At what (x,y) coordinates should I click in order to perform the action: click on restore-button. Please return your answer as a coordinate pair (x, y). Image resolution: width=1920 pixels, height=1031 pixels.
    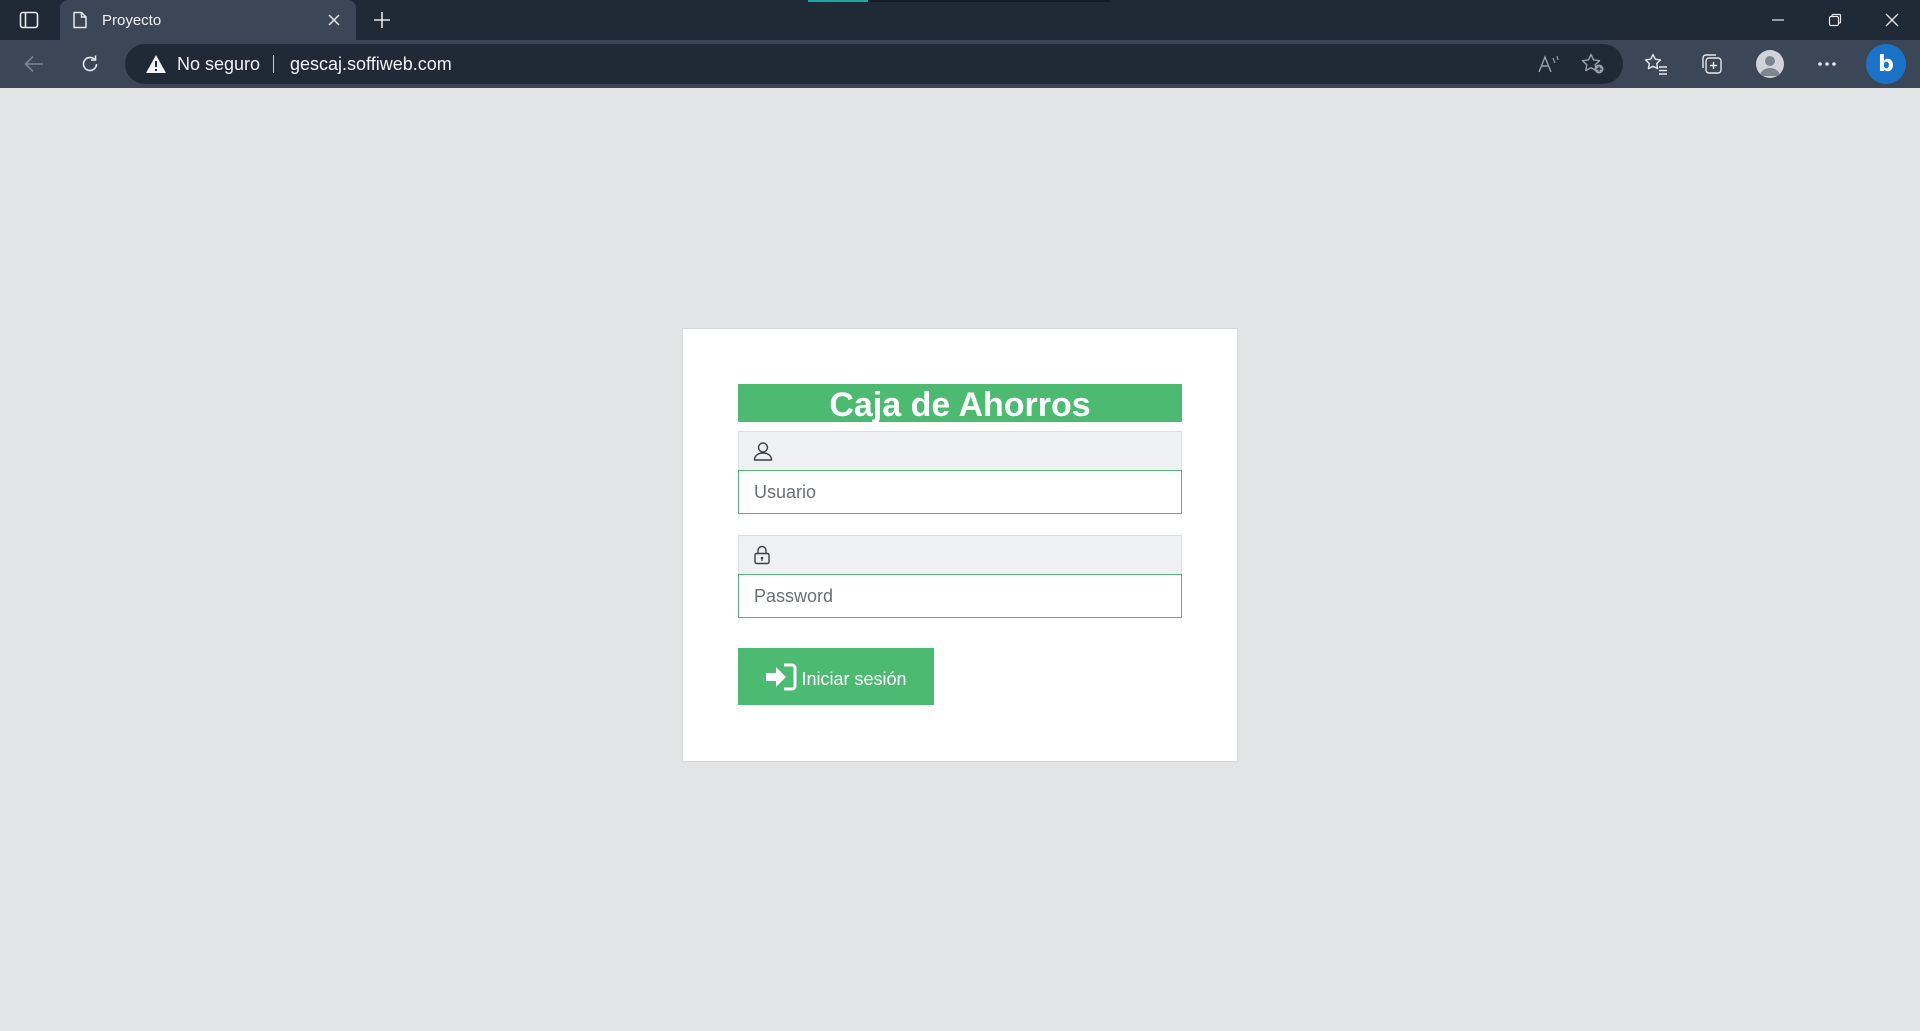
    Looking at the image, I should click on (1834, 20).